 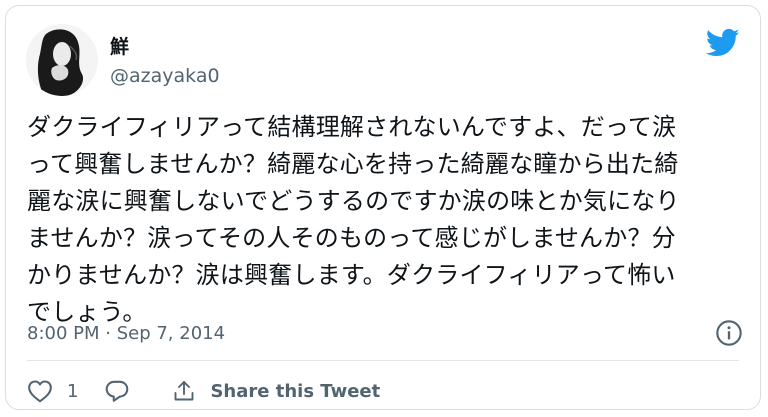 I want to click on reply-icon, so click(x=117, y=391).